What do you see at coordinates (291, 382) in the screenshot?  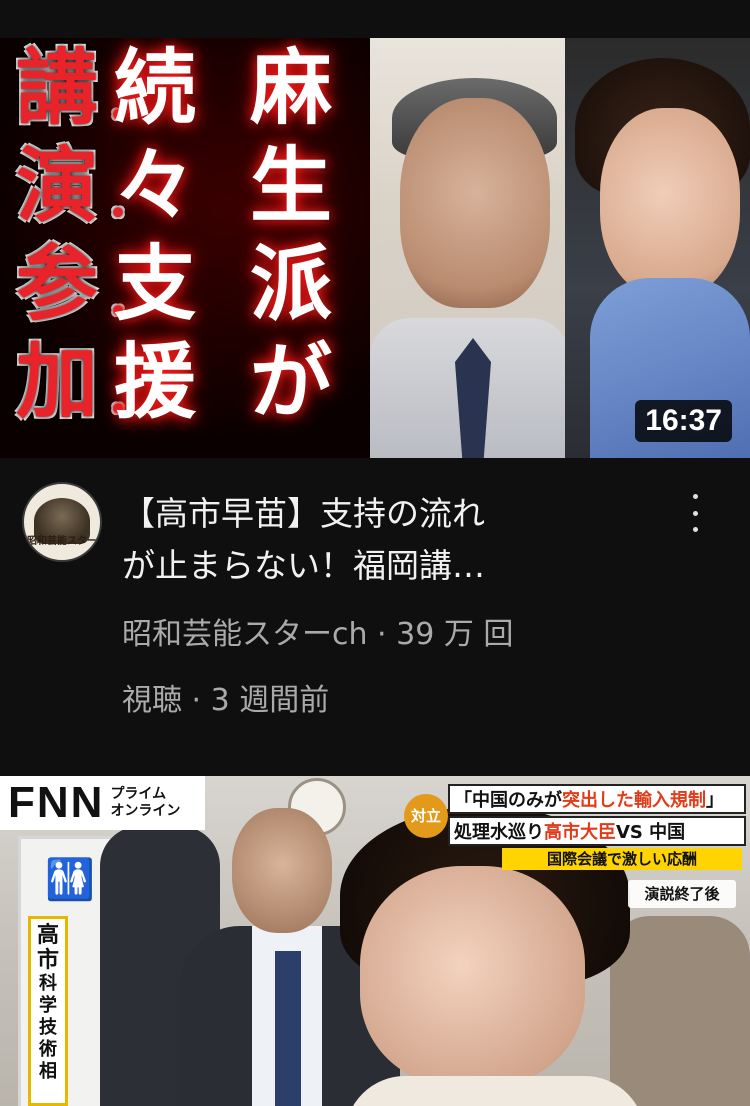 I see `thumbnail-char: が` at bounding box center [291, 382].